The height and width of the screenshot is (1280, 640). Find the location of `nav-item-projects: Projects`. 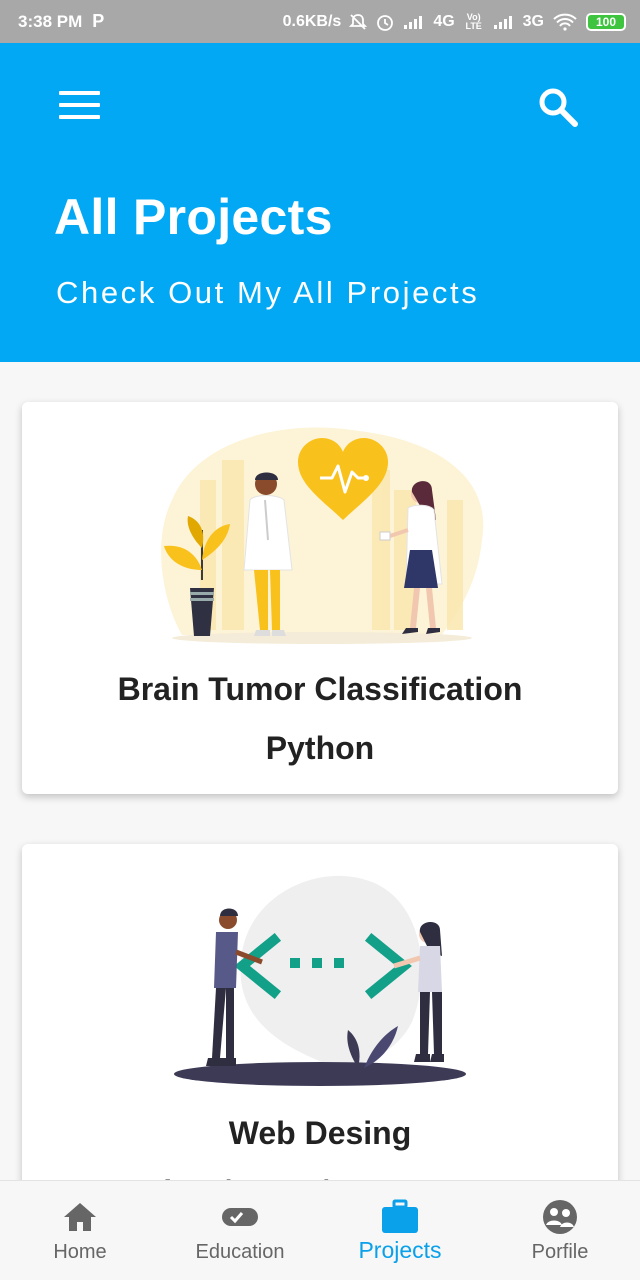

nav-item-projects: Projects is located at coordinates (400, 1230).